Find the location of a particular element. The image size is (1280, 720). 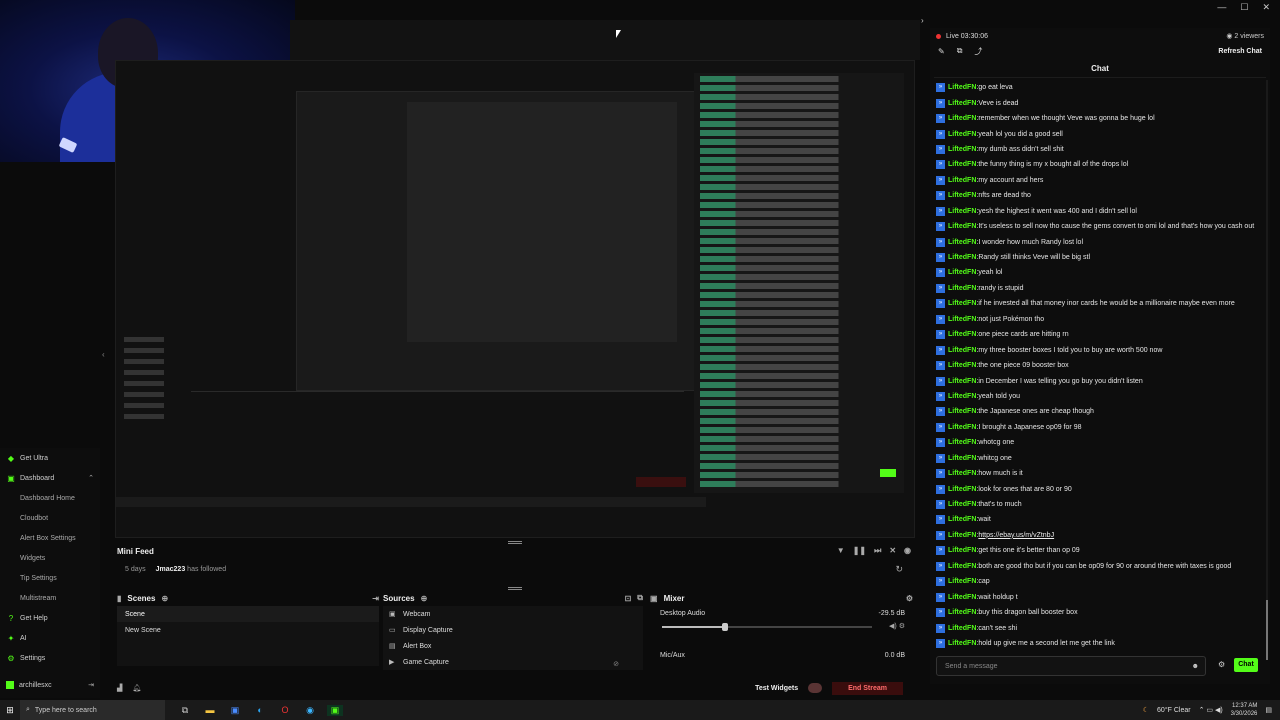

desktop-audio-fader: ◀) ⚙ is located at coordinates (782, 627).